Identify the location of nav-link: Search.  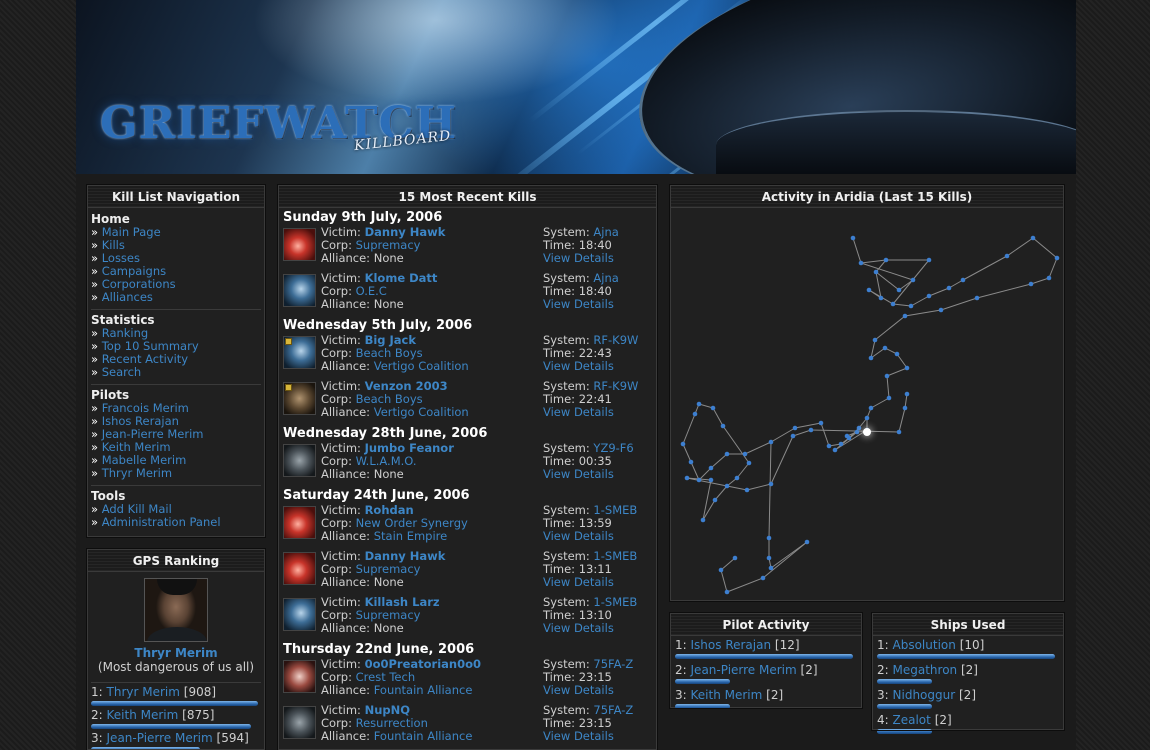
(122, 372).